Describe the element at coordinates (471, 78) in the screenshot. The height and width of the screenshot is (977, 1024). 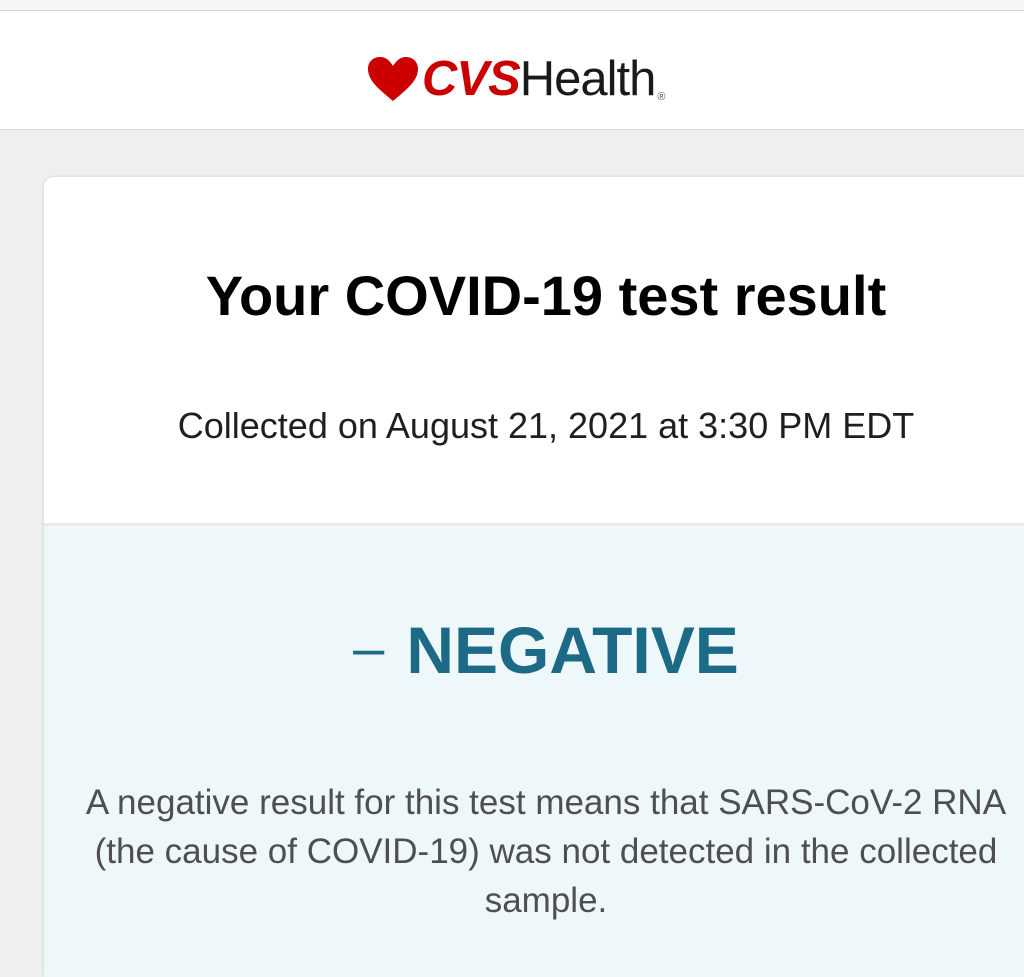
I see `logo-cvs-text: CVS` at that location.